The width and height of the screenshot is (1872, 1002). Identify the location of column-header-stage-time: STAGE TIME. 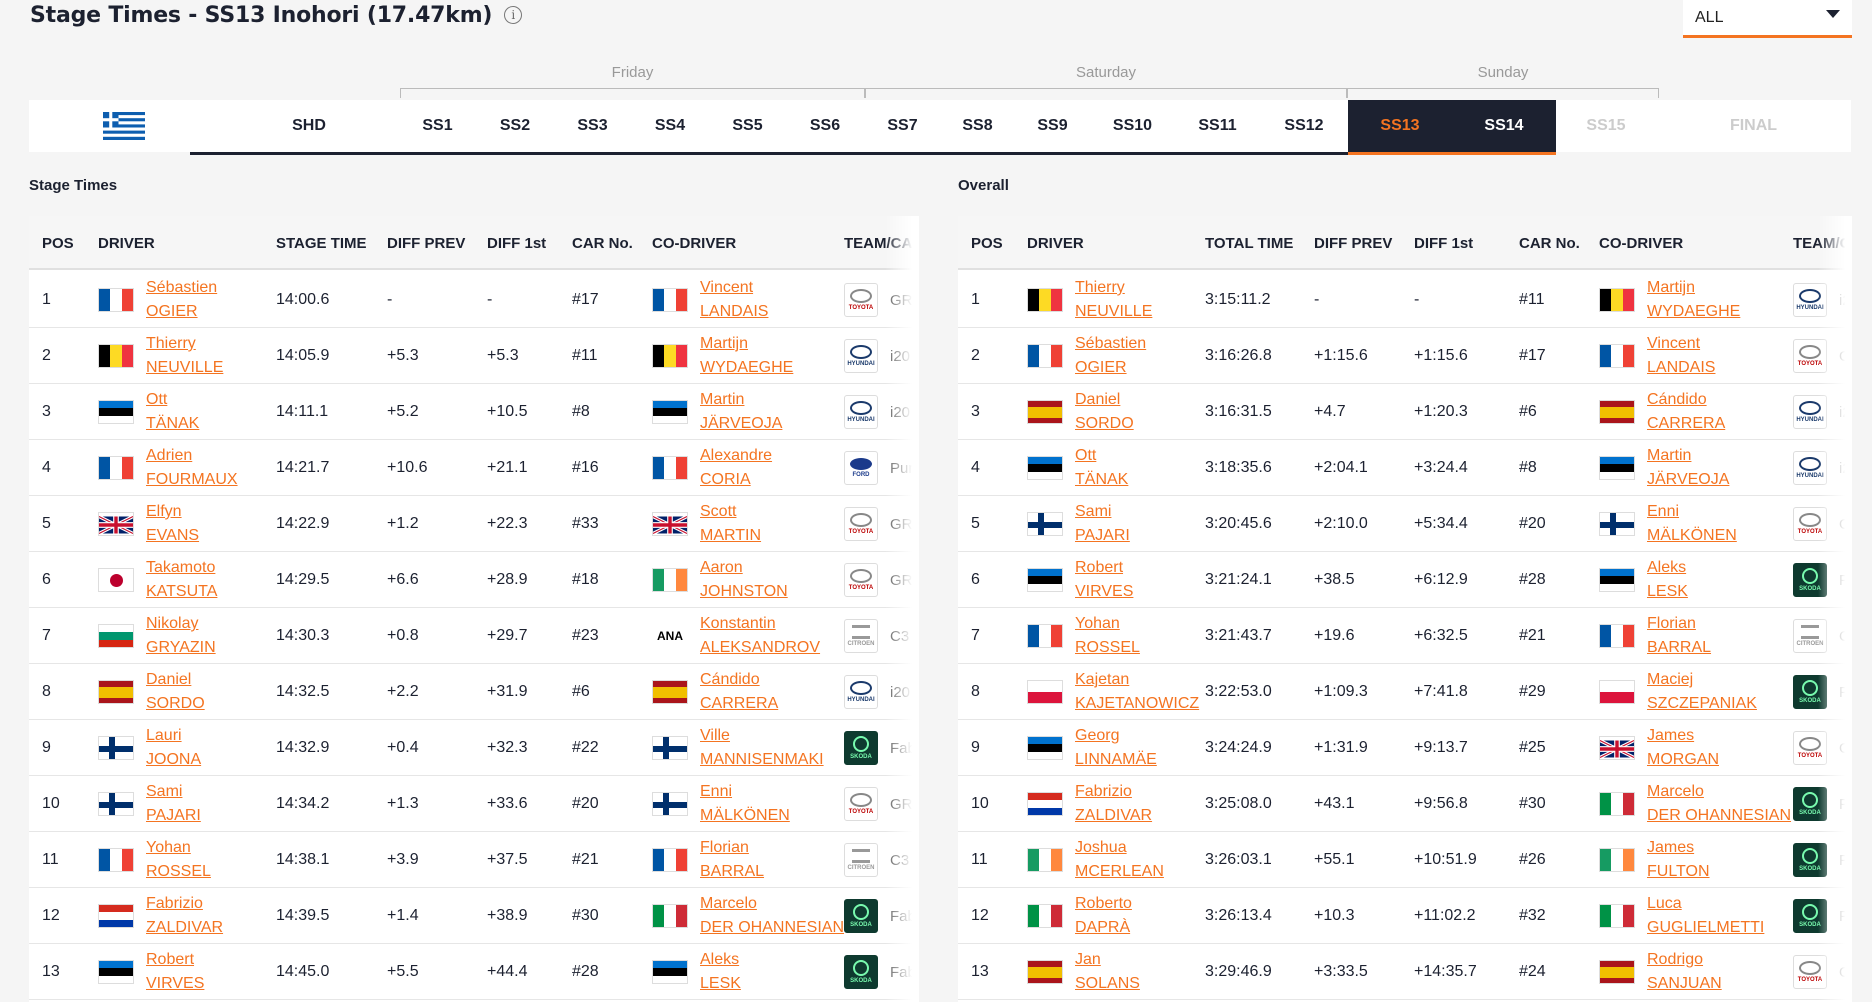
(321, 243).